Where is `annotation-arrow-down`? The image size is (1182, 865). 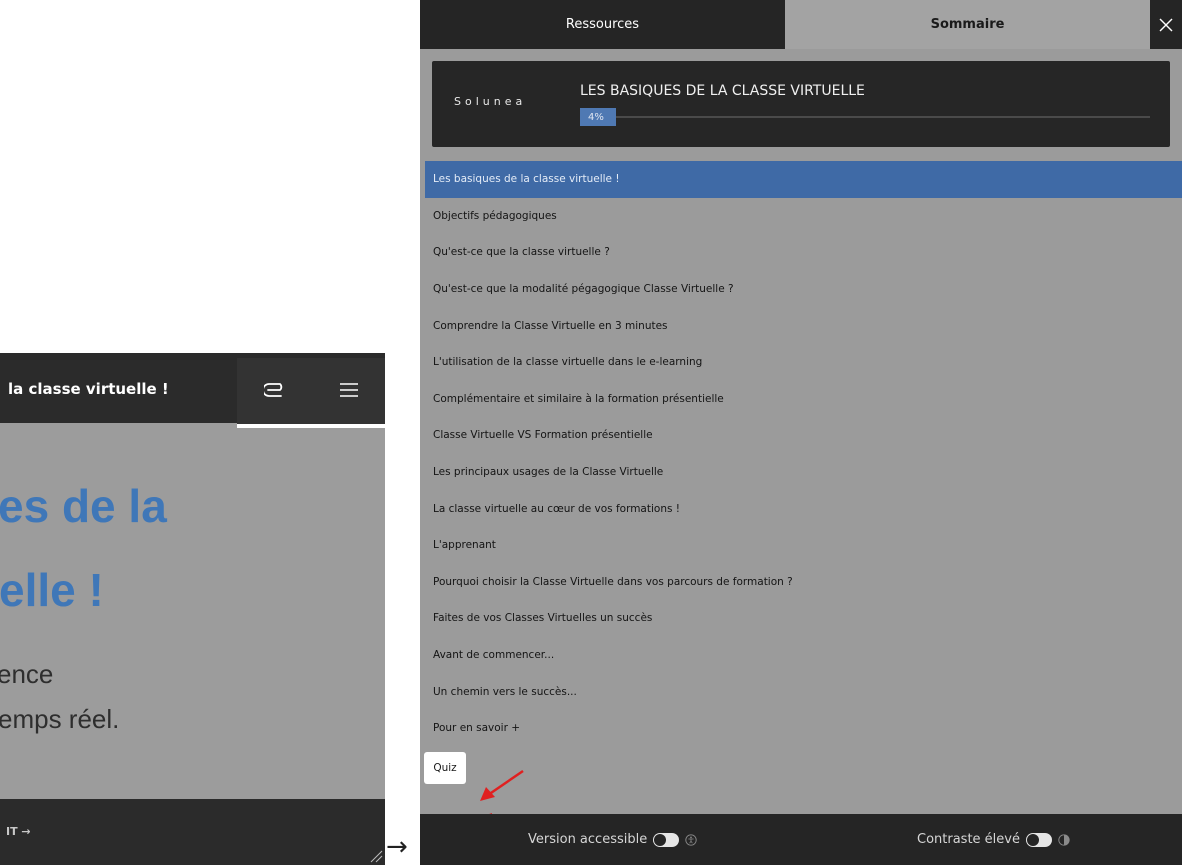
annotation-arrow-down is located at coordinates (502, 785).